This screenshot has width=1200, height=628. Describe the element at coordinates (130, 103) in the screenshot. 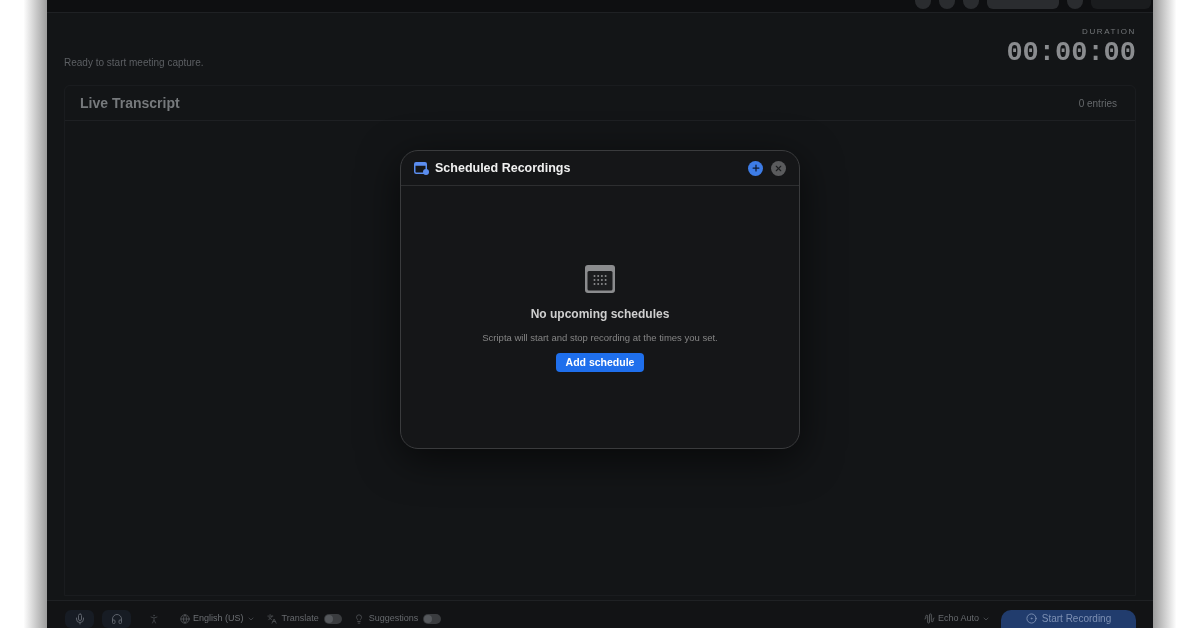

I see `panel-title: Live Transcript` at that location.